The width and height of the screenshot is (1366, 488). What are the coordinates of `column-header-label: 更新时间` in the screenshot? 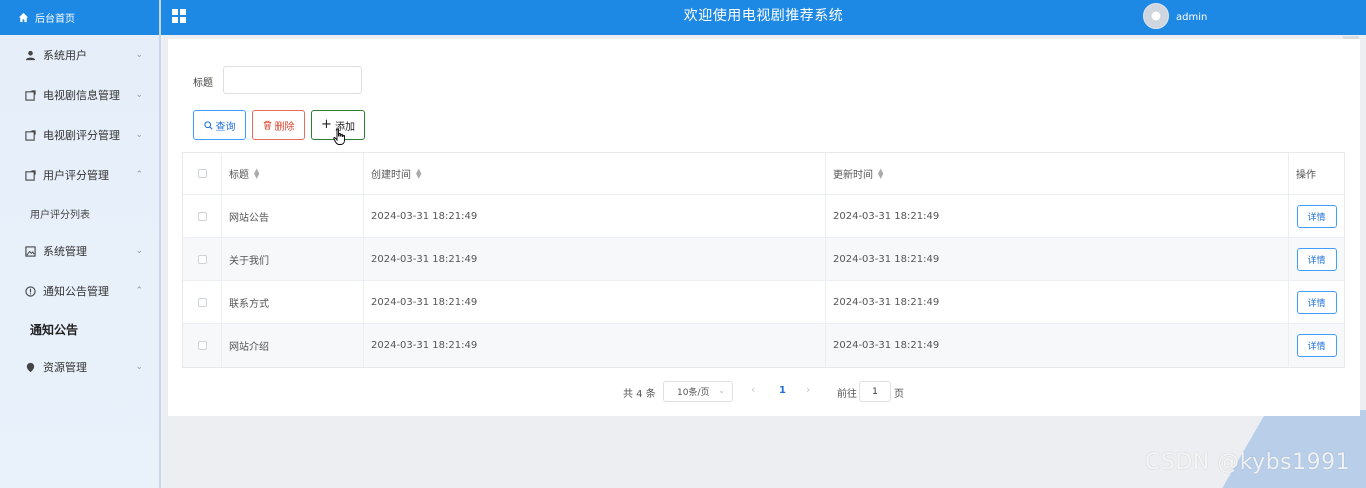 It's located at (853, 175).